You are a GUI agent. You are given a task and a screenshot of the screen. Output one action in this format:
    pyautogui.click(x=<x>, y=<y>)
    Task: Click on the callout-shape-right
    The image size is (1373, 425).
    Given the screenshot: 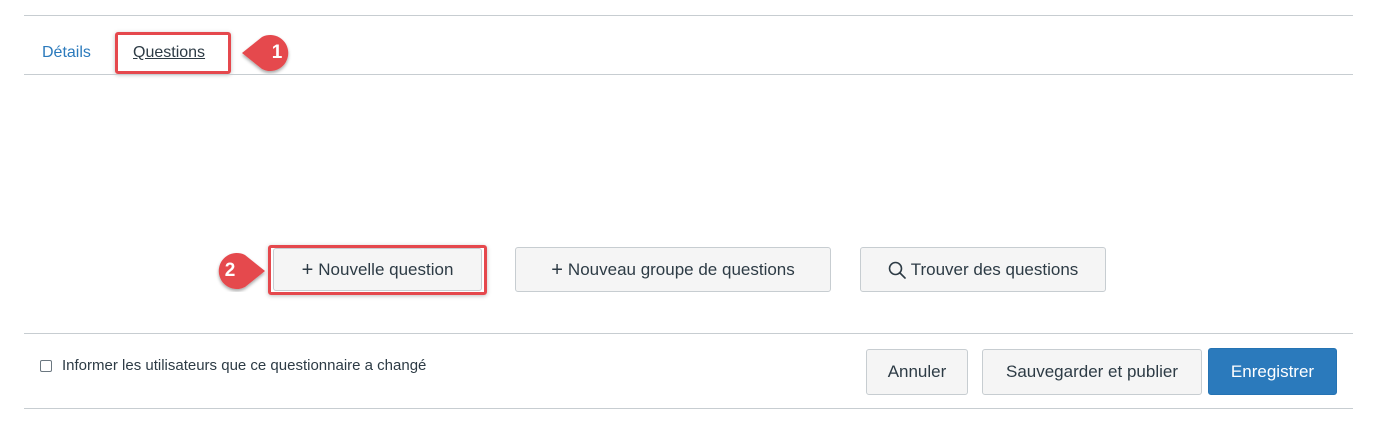 What is the action you would take?
    pyautogui.click(x=265, y=53)
    